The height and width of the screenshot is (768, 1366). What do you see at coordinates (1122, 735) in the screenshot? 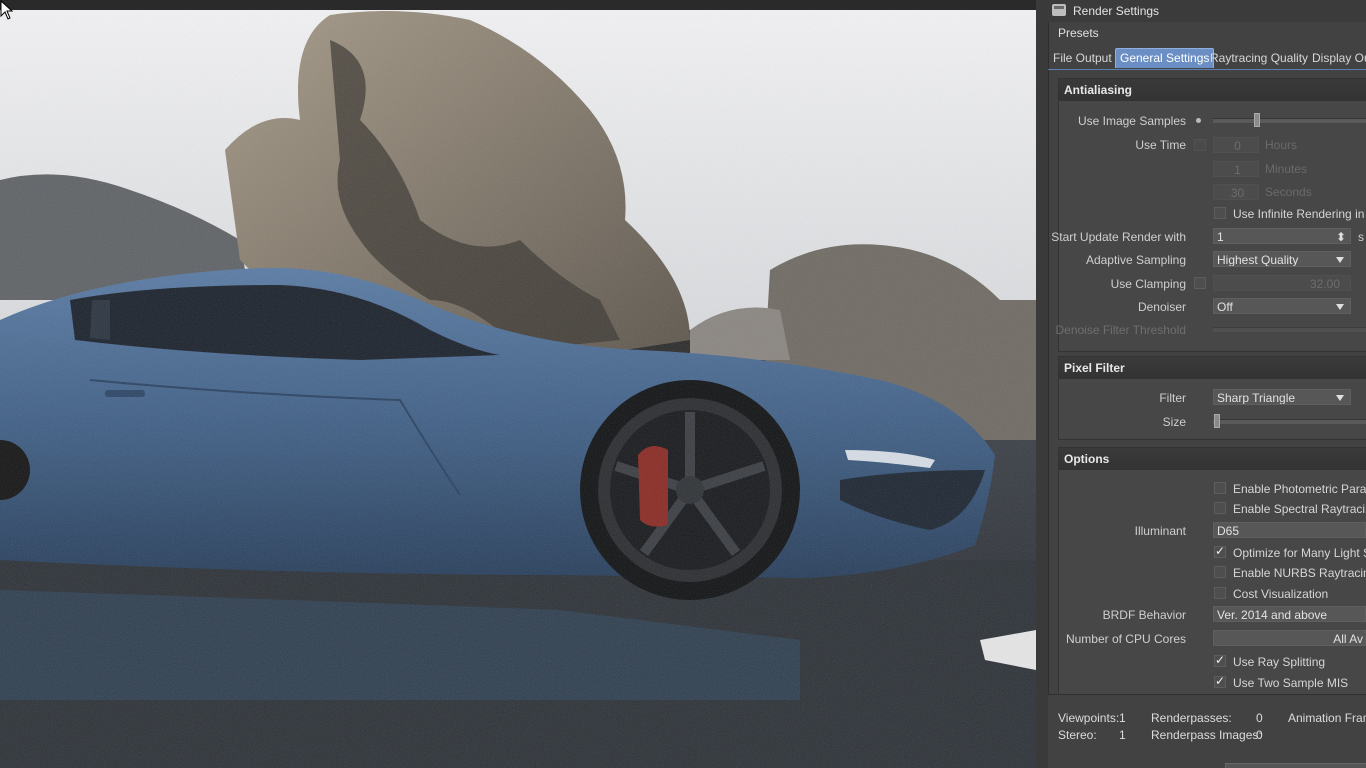
I see `stereo-value: 1` at bounding box center [1122, 735].